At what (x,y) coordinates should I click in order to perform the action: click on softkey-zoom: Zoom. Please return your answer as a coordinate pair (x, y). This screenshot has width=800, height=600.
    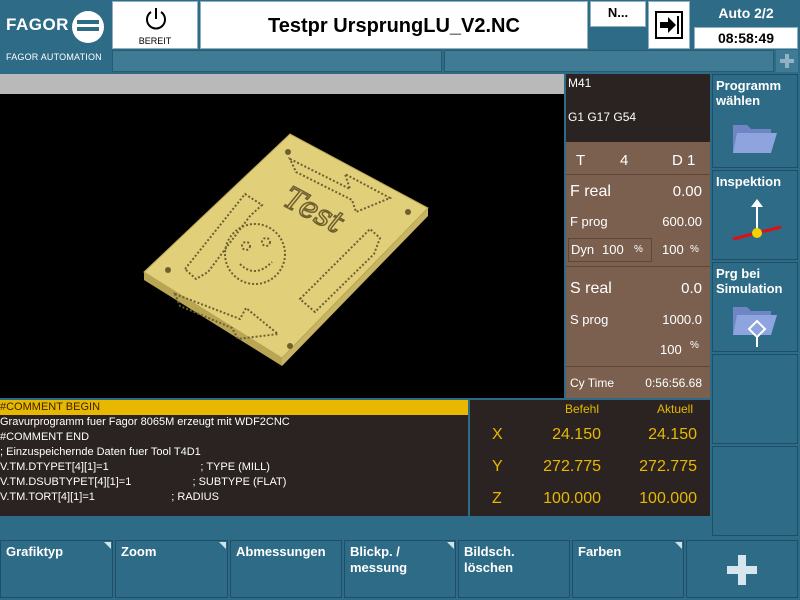
    Looking at the image, I should click on (171, 569).